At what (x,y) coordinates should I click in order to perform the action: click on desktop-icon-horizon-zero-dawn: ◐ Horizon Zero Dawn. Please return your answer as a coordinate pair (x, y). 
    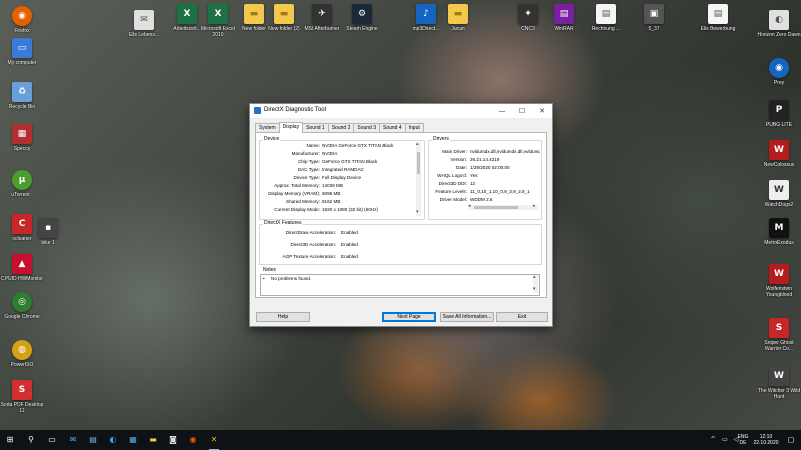
    Looking at the image, I should click on (779, 24).